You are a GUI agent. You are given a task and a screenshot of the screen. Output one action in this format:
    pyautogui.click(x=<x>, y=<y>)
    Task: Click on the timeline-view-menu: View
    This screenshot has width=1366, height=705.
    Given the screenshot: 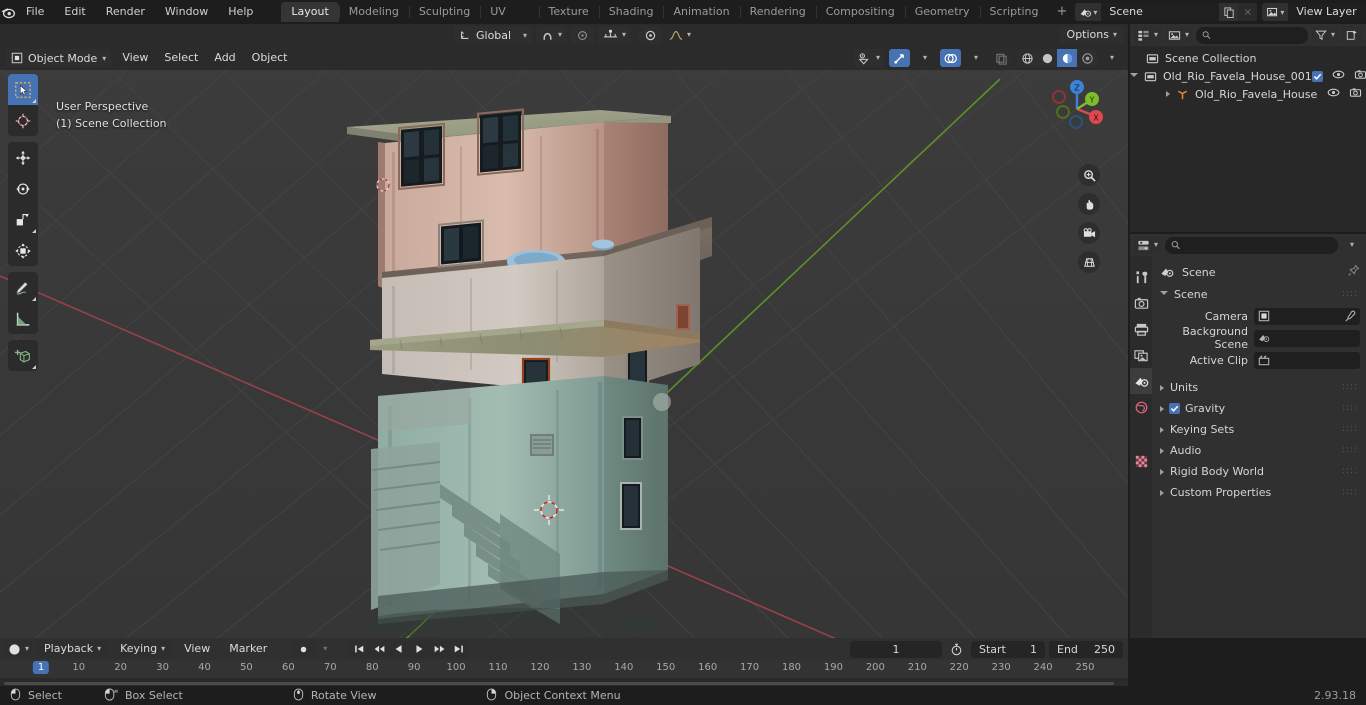 What is the action you would take?
    pyautogui.click(x=197, y=649)
    